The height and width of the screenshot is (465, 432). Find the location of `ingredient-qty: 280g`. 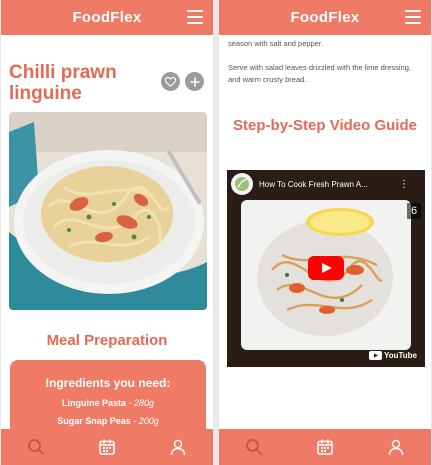

ingredient-qty: 280g is located at coordinates (144, 403).